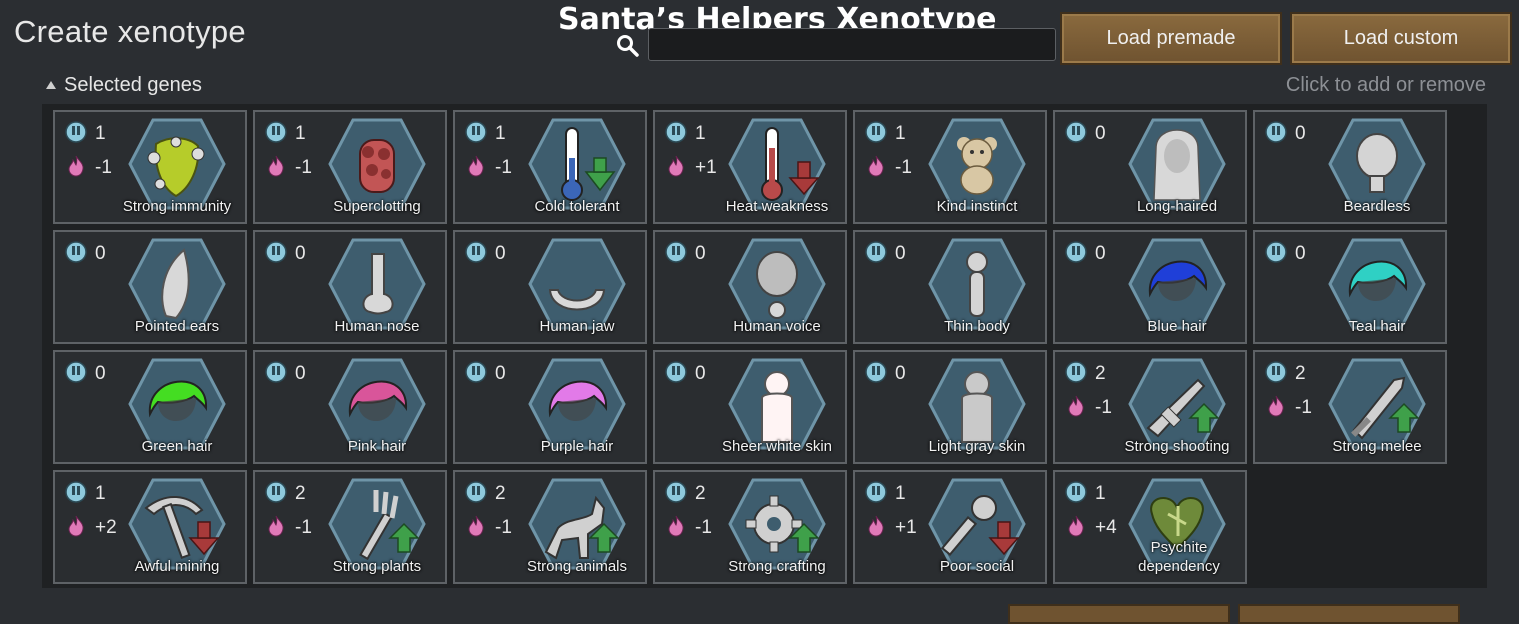 The width and height of the screenshot is (1519, 624). Describe the element at coordinates (1401, 38) in the screenshot. I see `load-custom-button: Load custom` at that location.